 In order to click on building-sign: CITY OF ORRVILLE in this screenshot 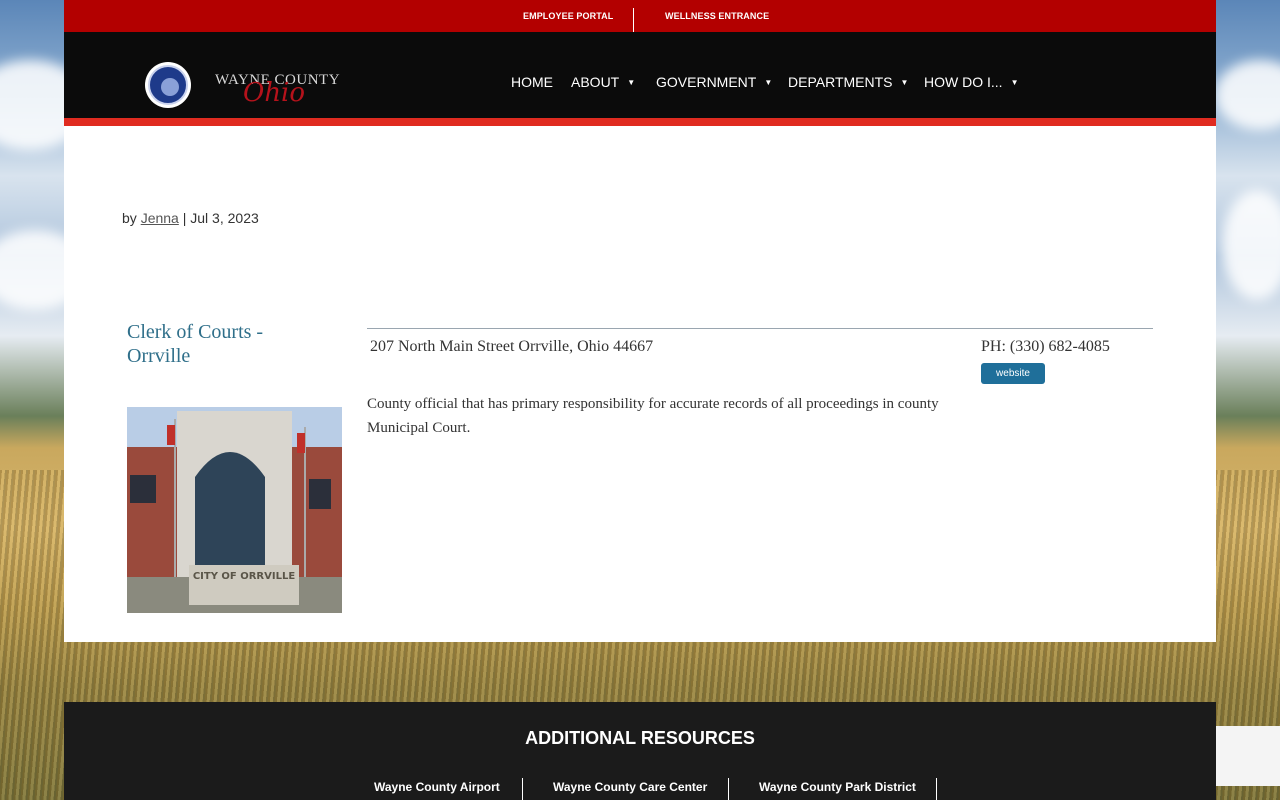, I will do `click(244, 576)`.